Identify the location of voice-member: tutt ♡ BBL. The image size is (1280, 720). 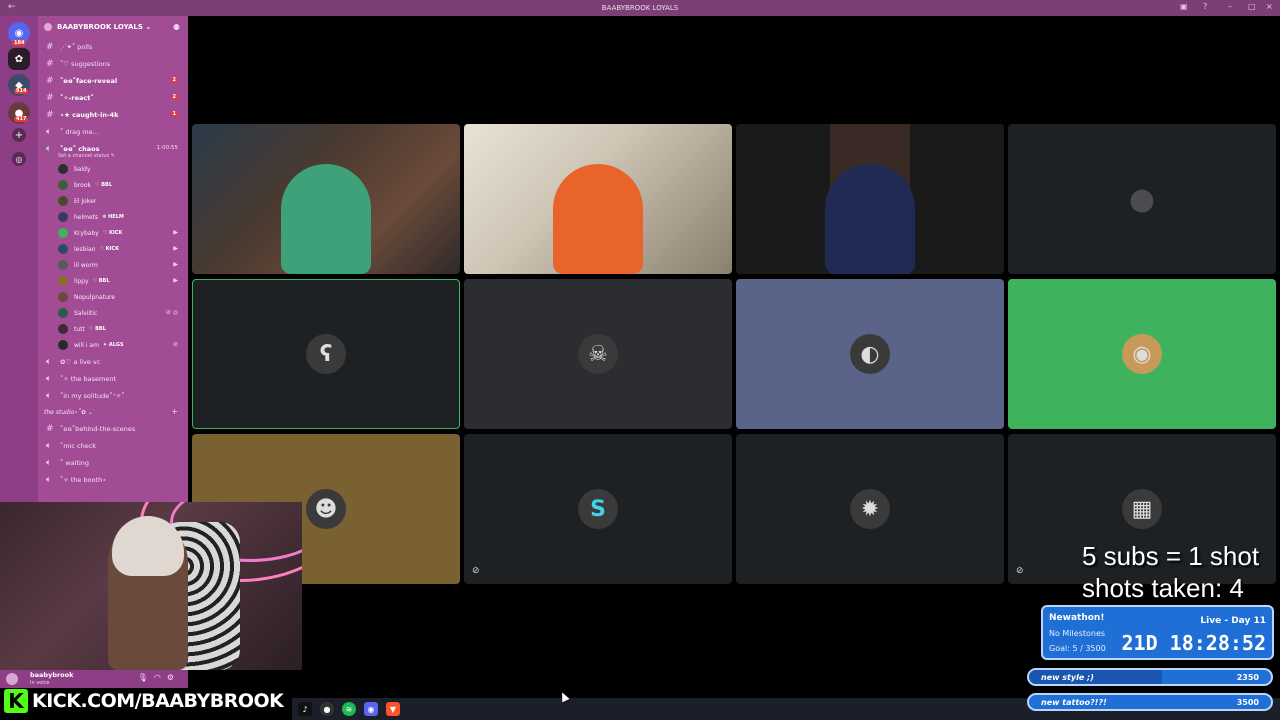
(113, 329).